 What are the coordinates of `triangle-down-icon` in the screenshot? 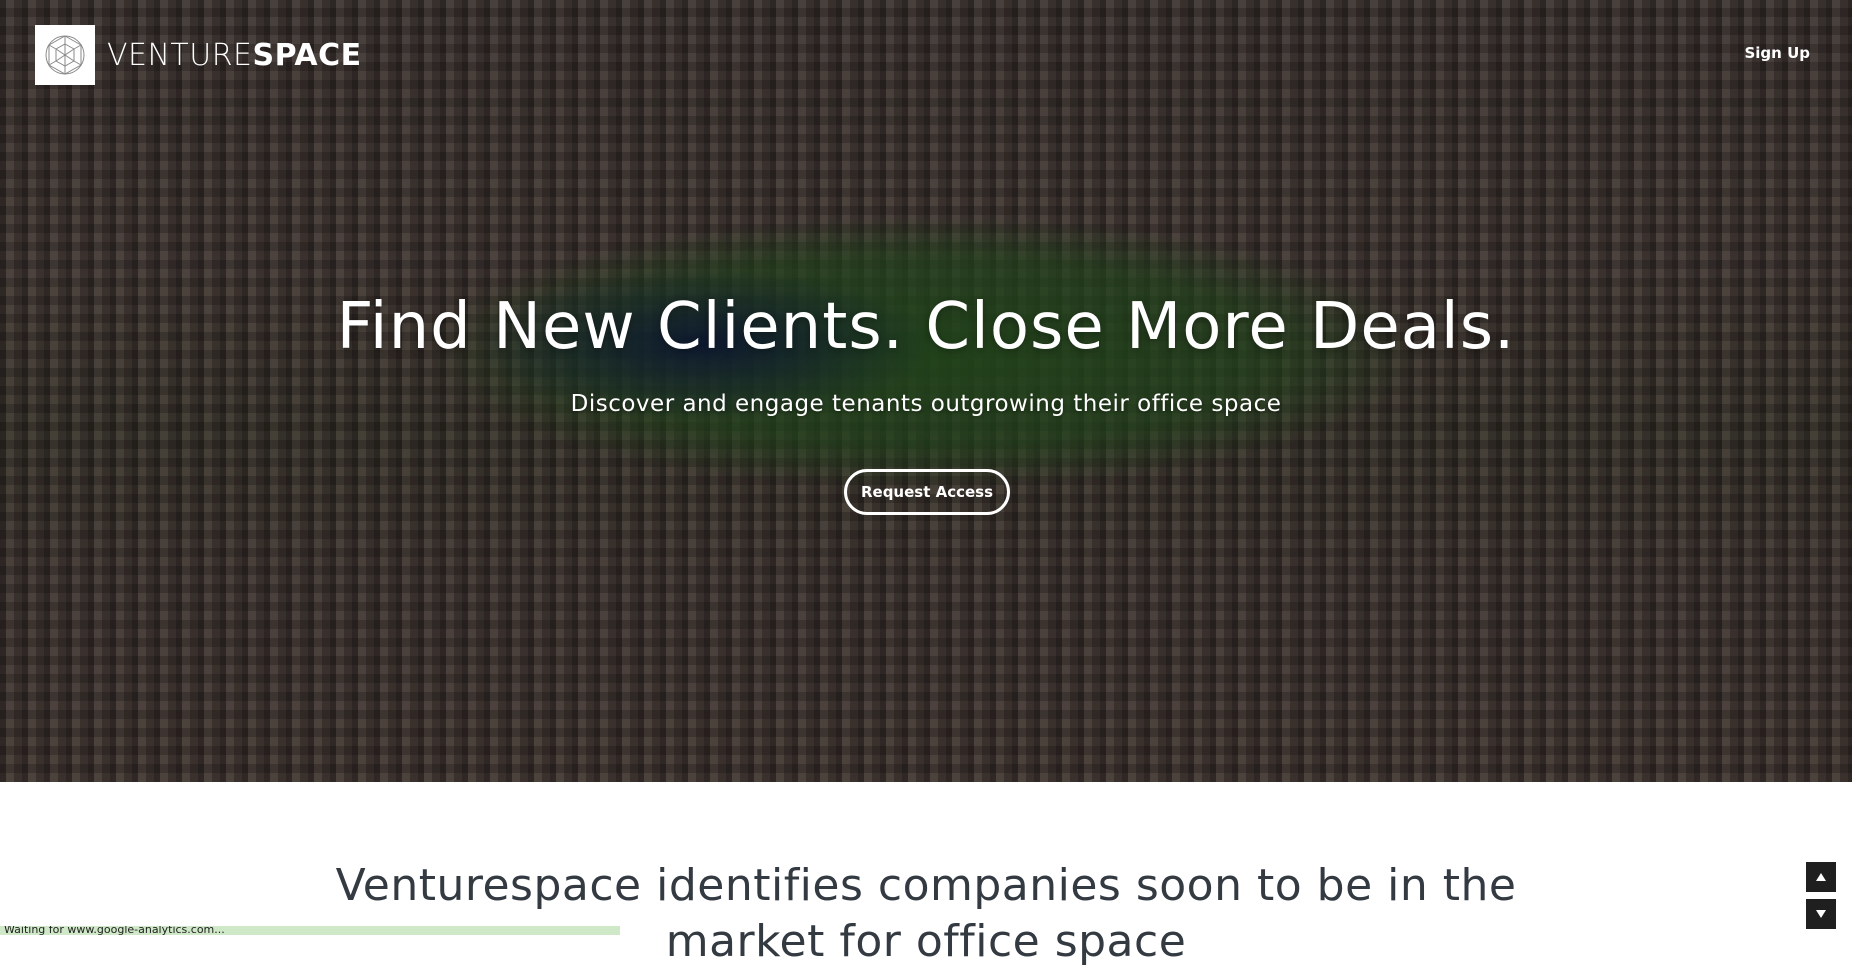 It's located at (1821, 914).